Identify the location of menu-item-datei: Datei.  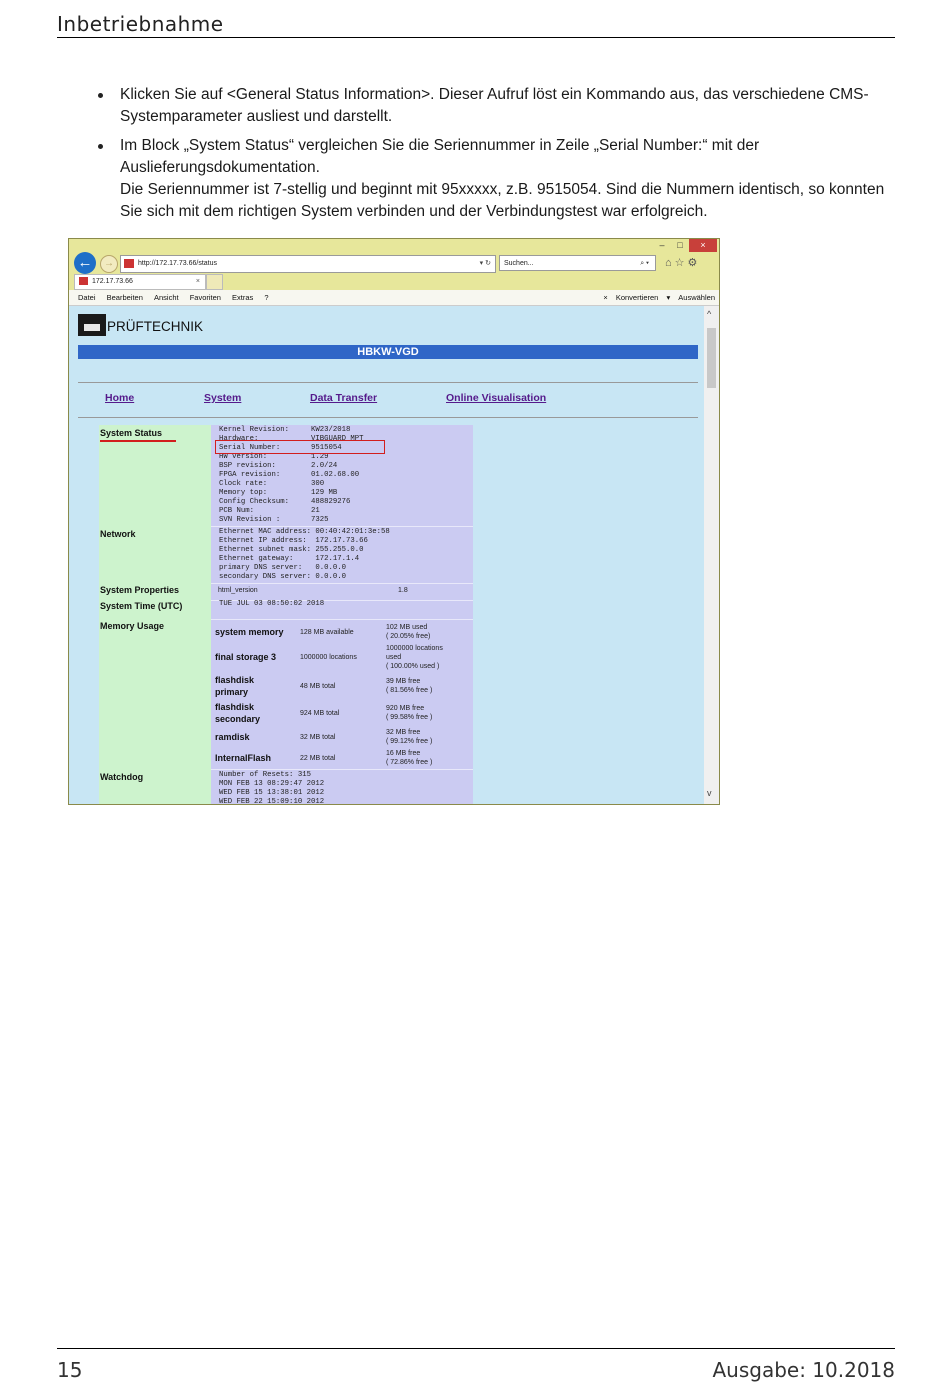
(87, 297).